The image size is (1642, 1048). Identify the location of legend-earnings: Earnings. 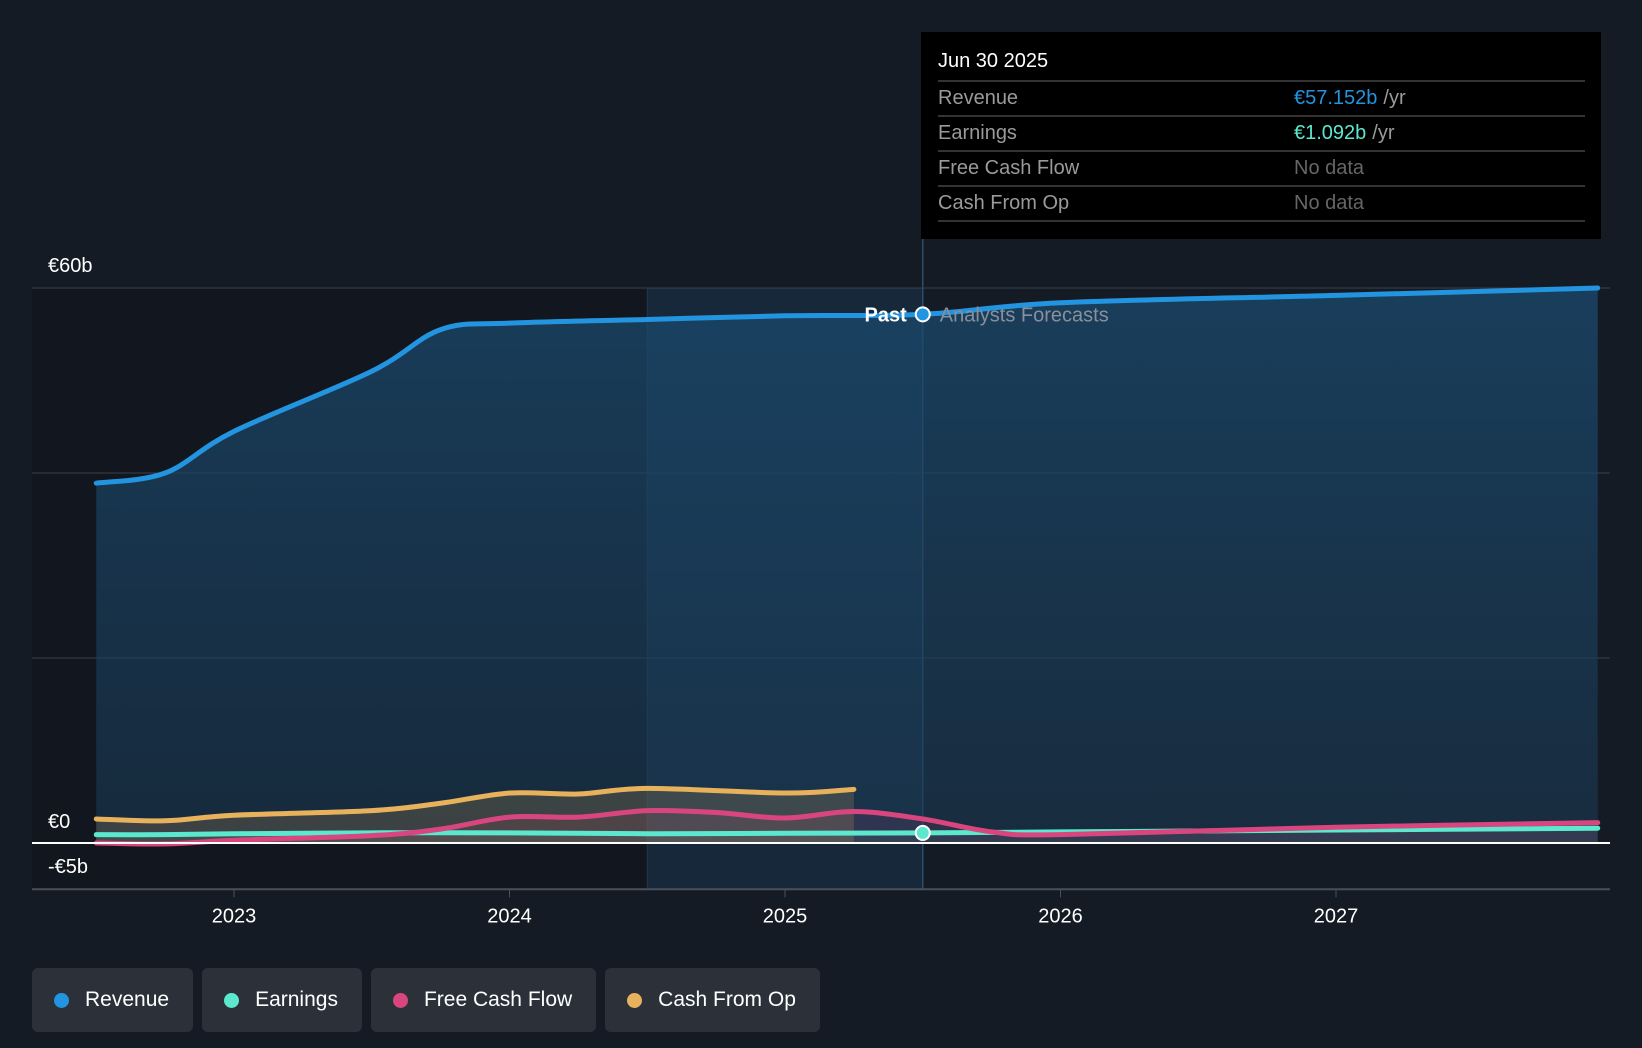
(282, 1000).